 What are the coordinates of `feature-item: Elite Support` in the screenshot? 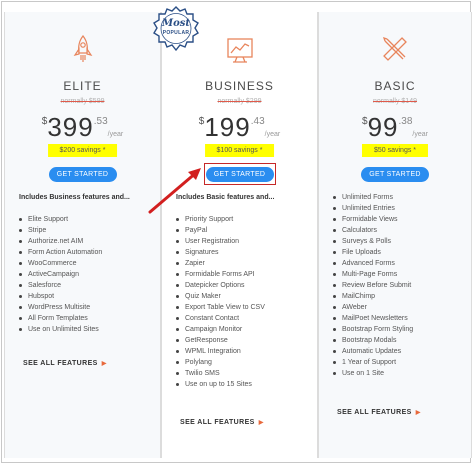 It's located at (60, 219).